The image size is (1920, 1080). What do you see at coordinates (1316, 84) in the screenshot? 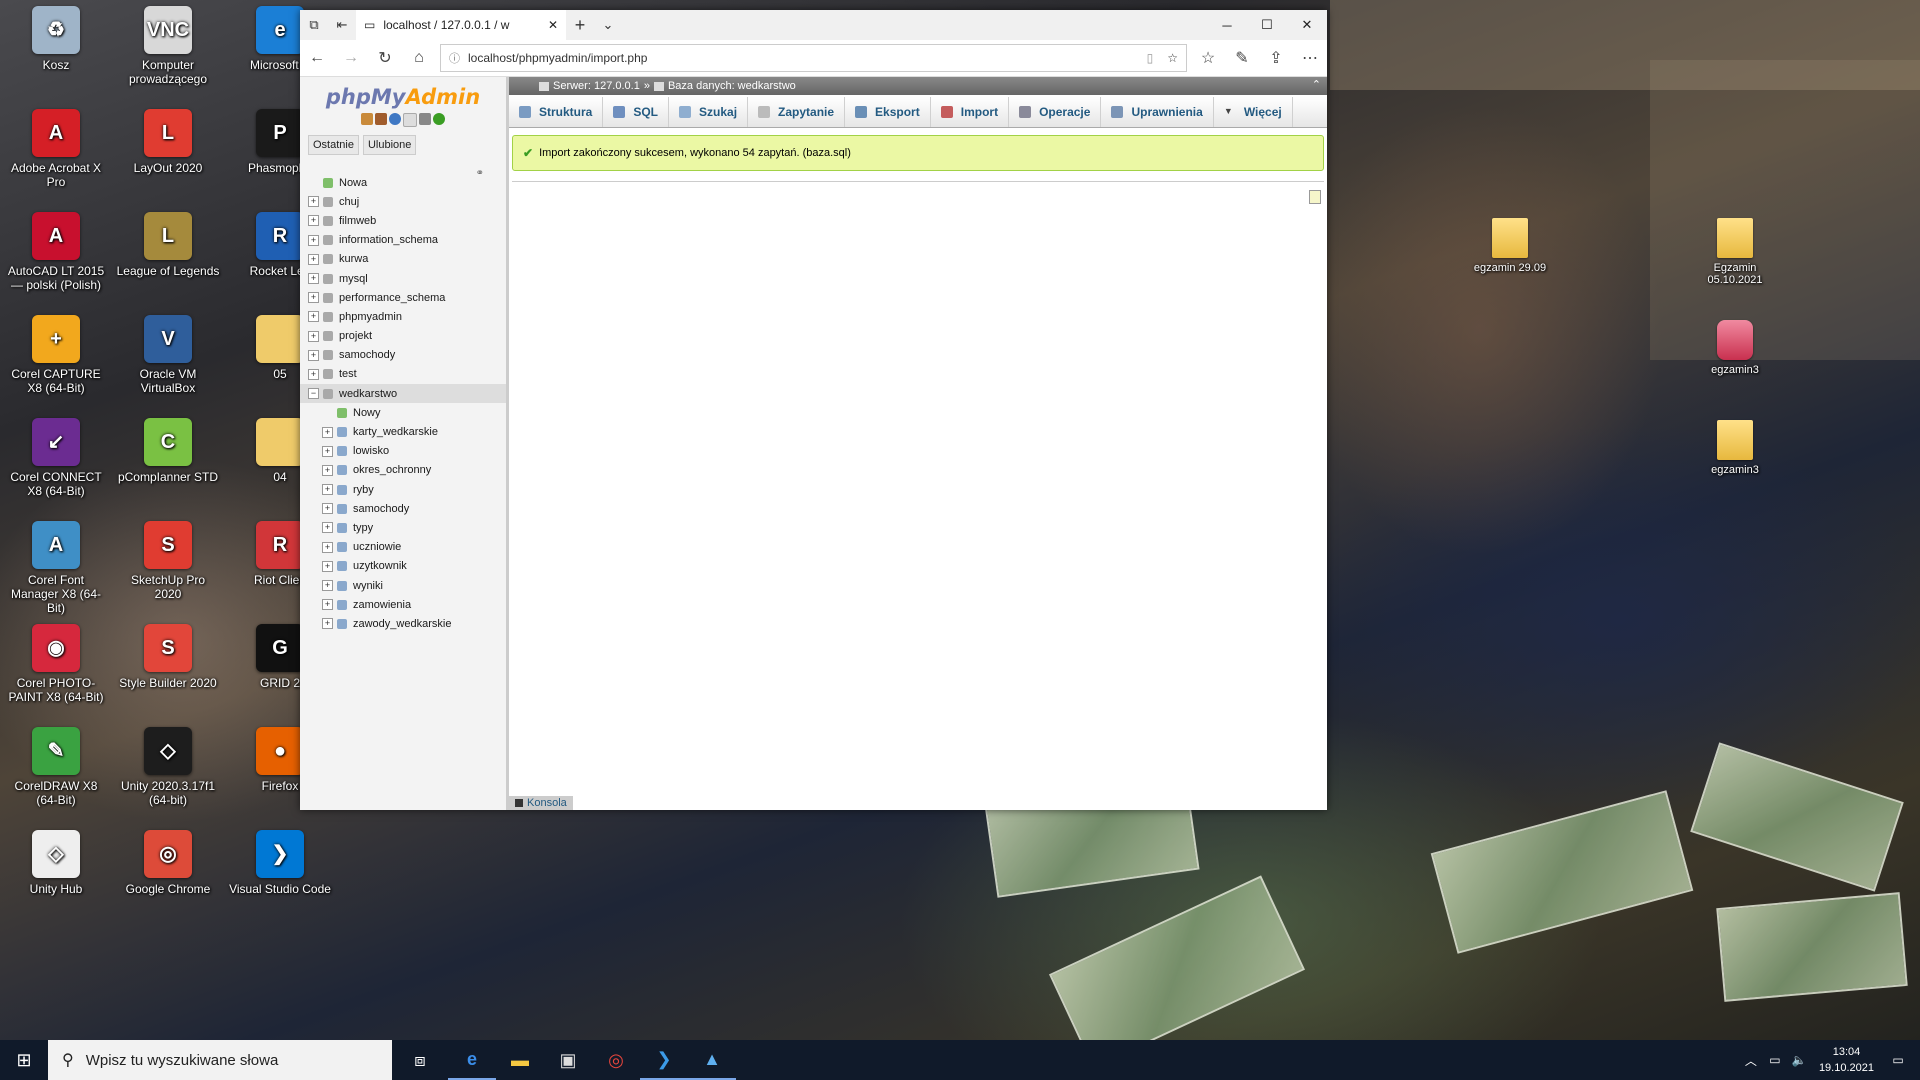
I see `collapse-top-icon: ⌃` at bounding box center [1316, 84].